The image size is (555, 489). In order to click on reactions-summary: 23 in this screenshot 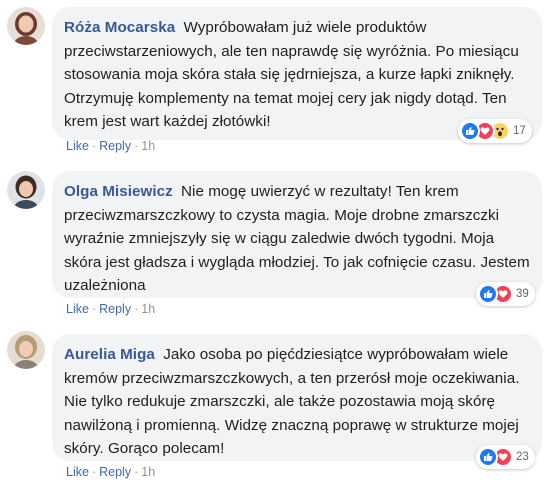, I will do `click(505, 457)`.